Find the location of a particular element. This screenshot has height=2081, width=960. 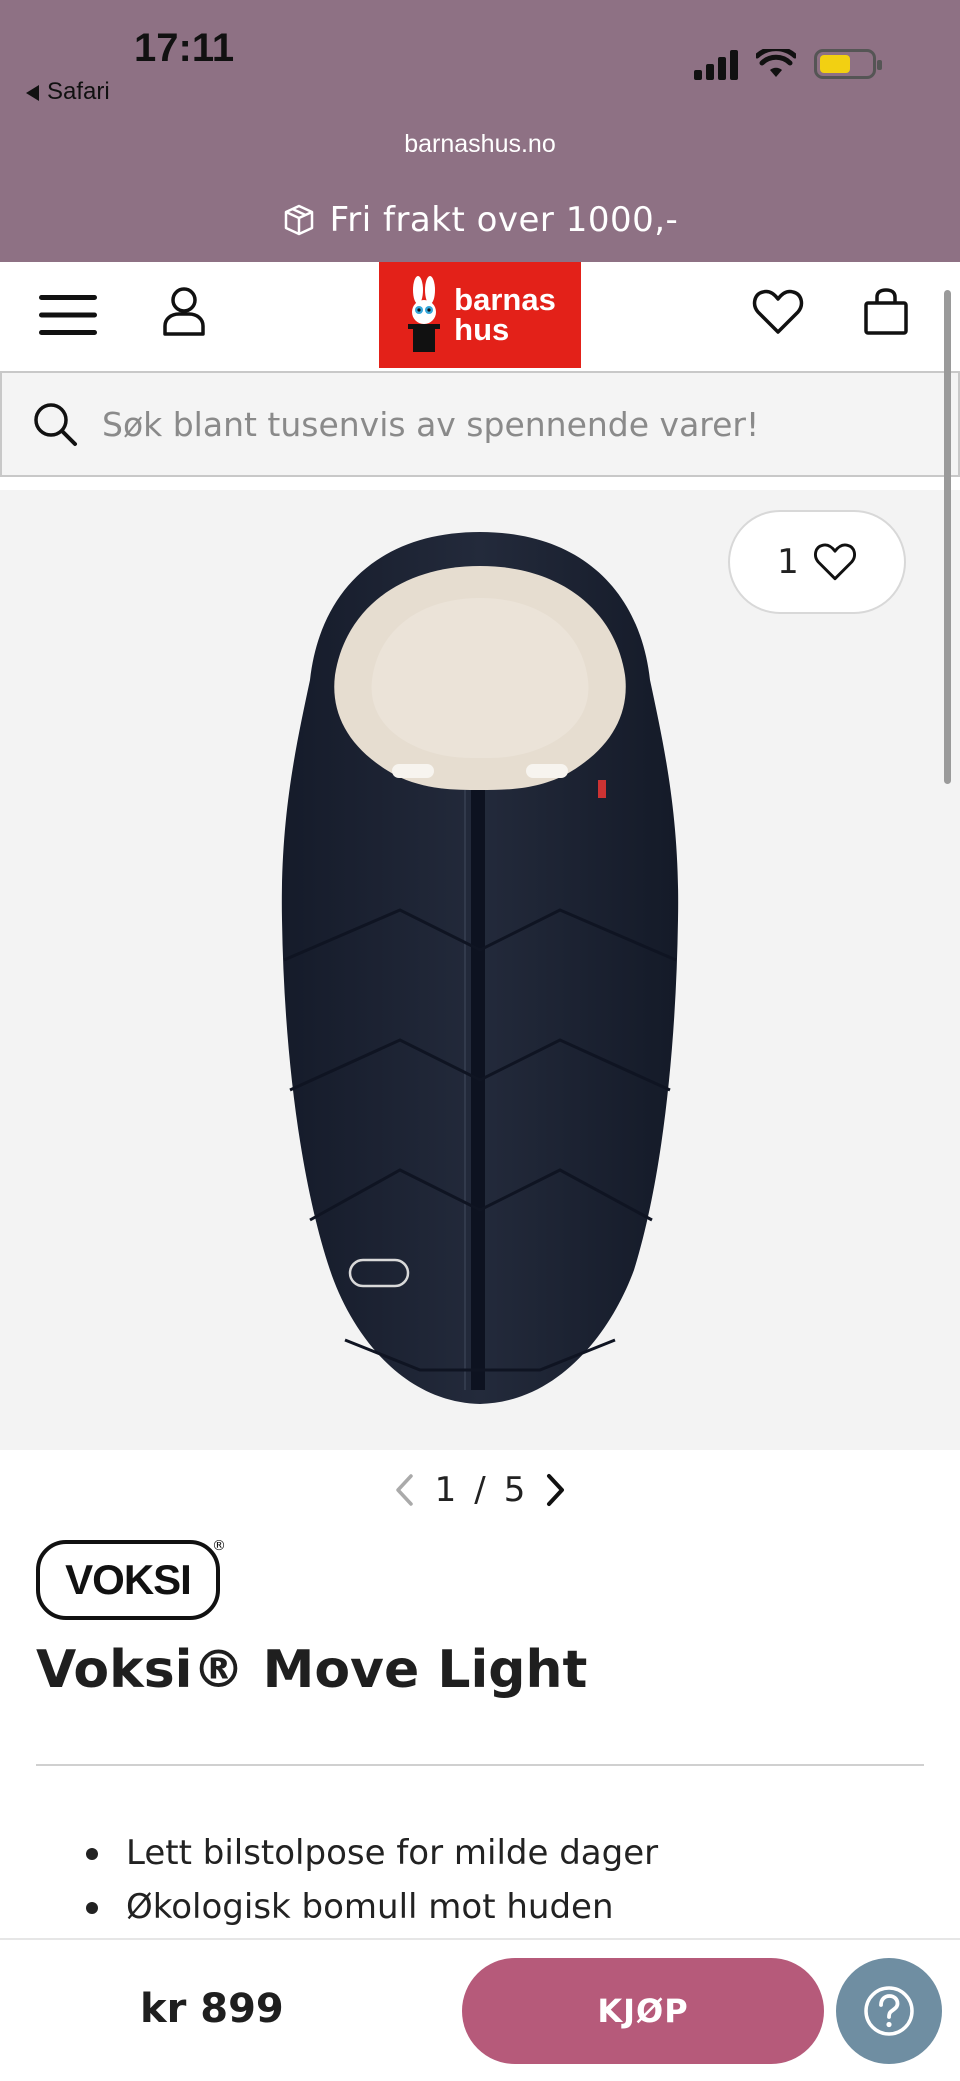

search-input is located at coordinates (512, 424).